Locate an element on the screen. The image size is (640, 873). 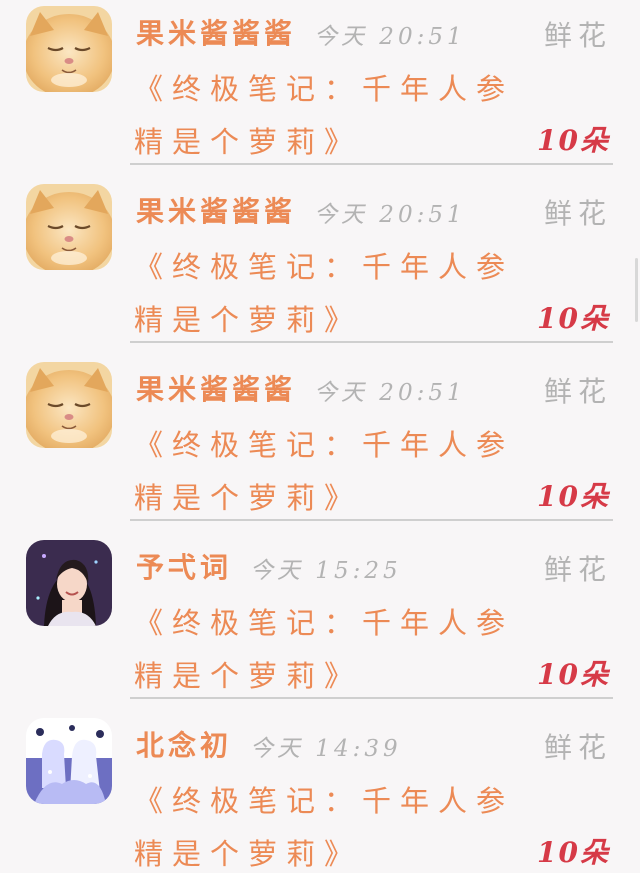
timestamp: 今天 14:39 is located at coordinates (326, 749).